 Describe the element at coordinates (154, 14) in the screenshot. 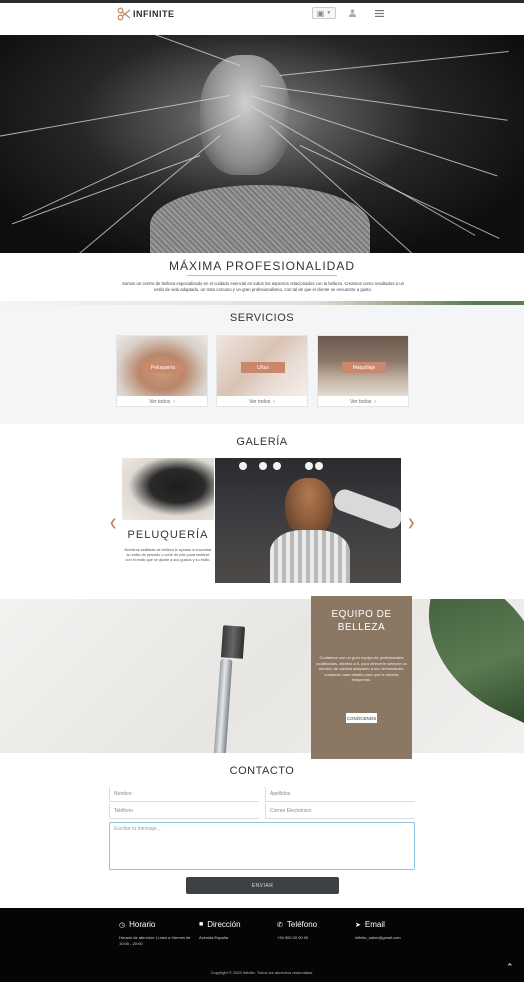

I see `brand-name: INFINITE` at that location.